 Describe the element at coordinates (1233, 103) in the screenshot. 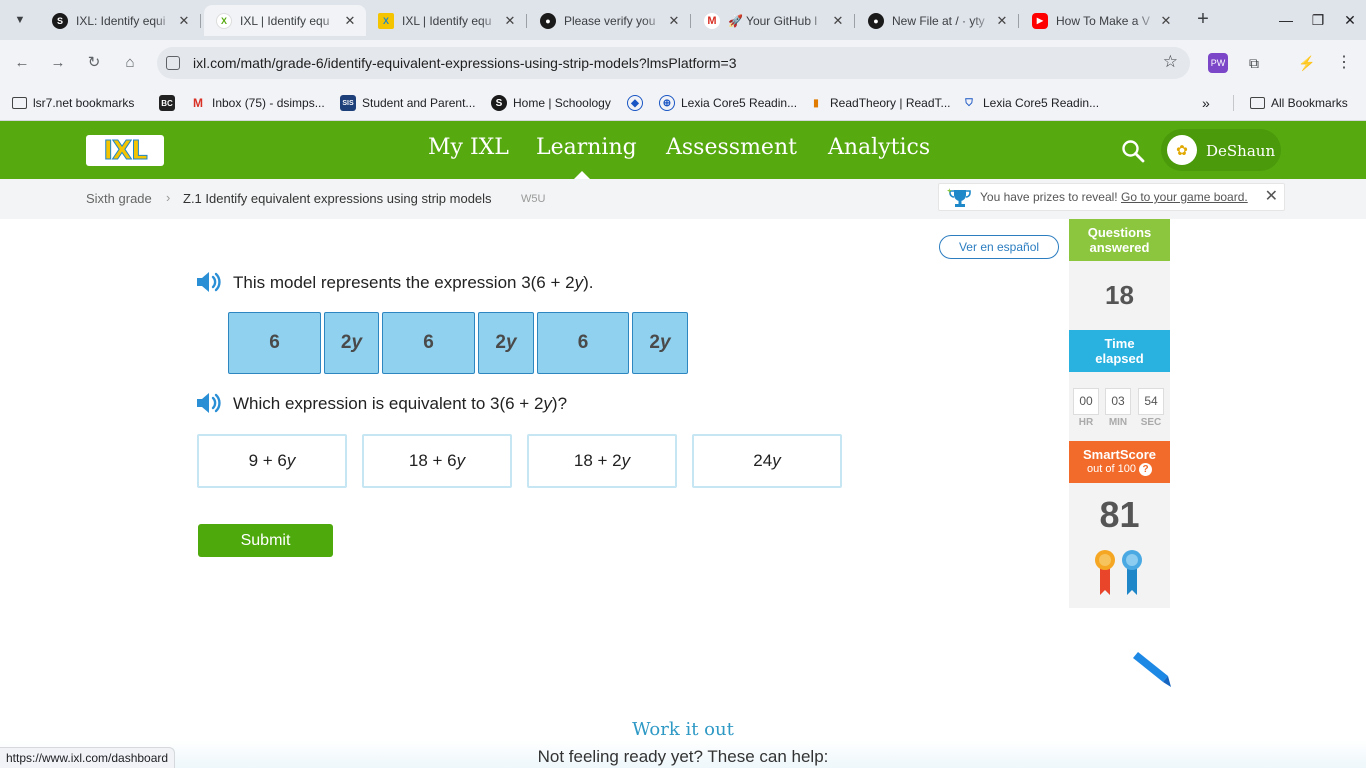

I see `bookmark-divider` at that location.